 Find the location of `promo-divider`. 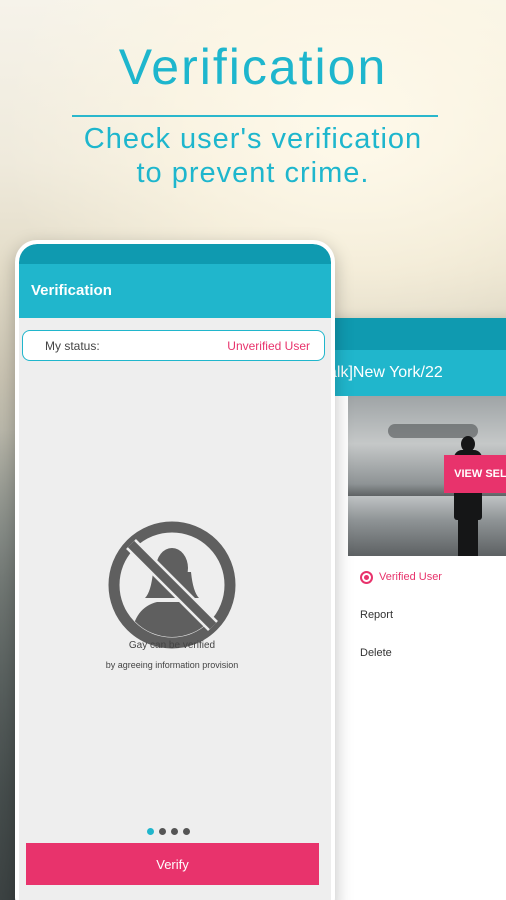

promo-divider is located at coordinates (255, 116).